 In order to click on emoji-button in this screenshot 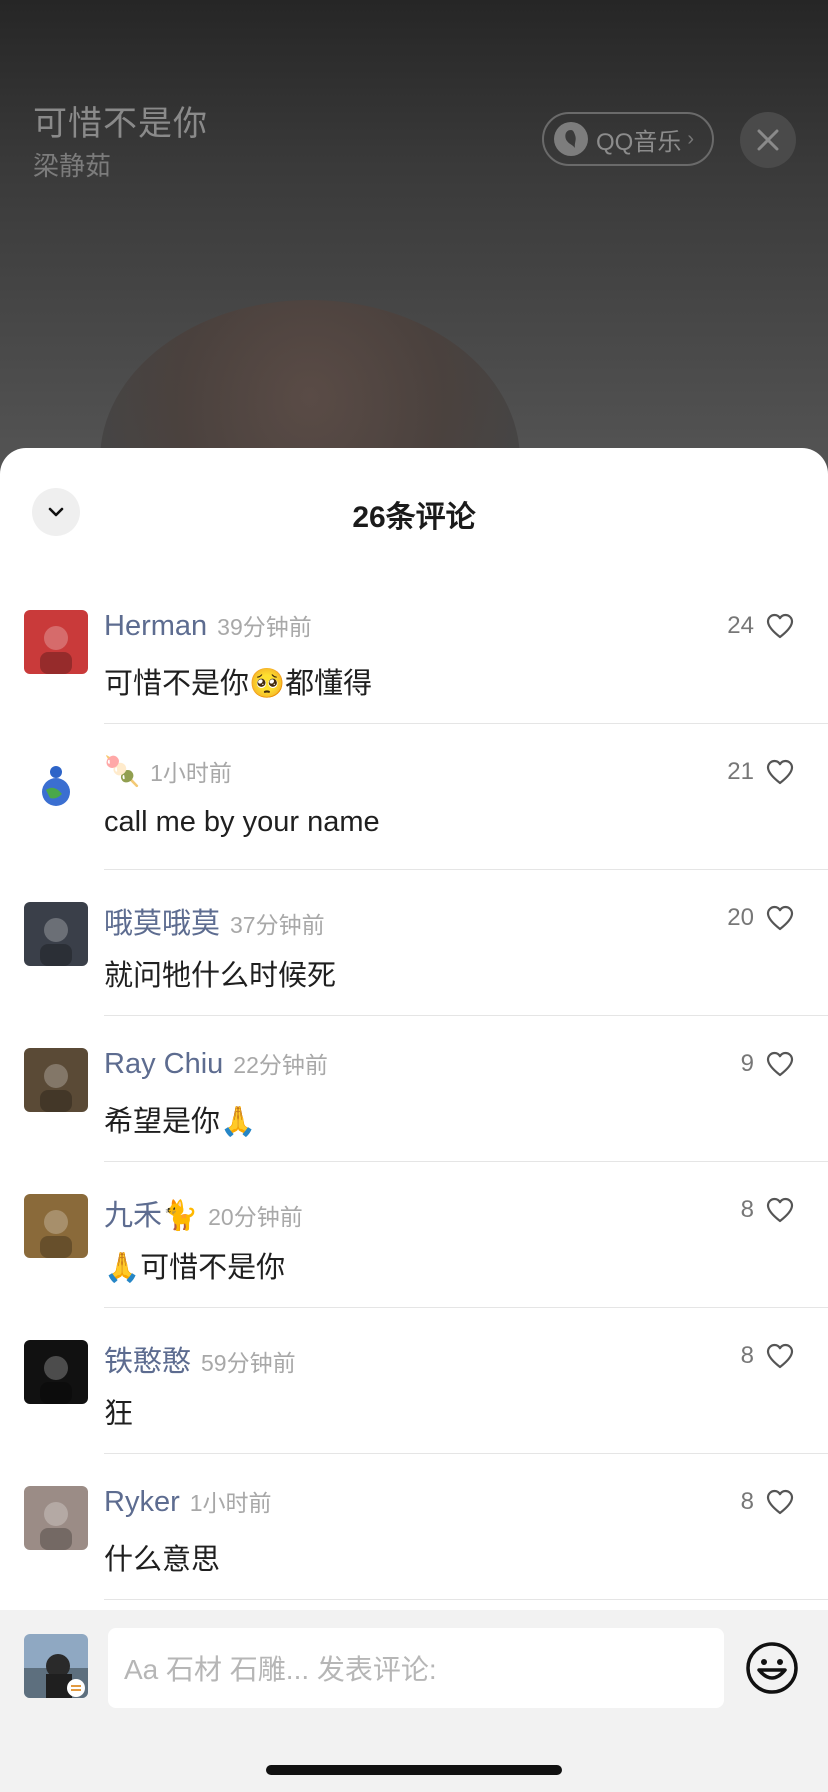, I will do `click(772, 1668)`.